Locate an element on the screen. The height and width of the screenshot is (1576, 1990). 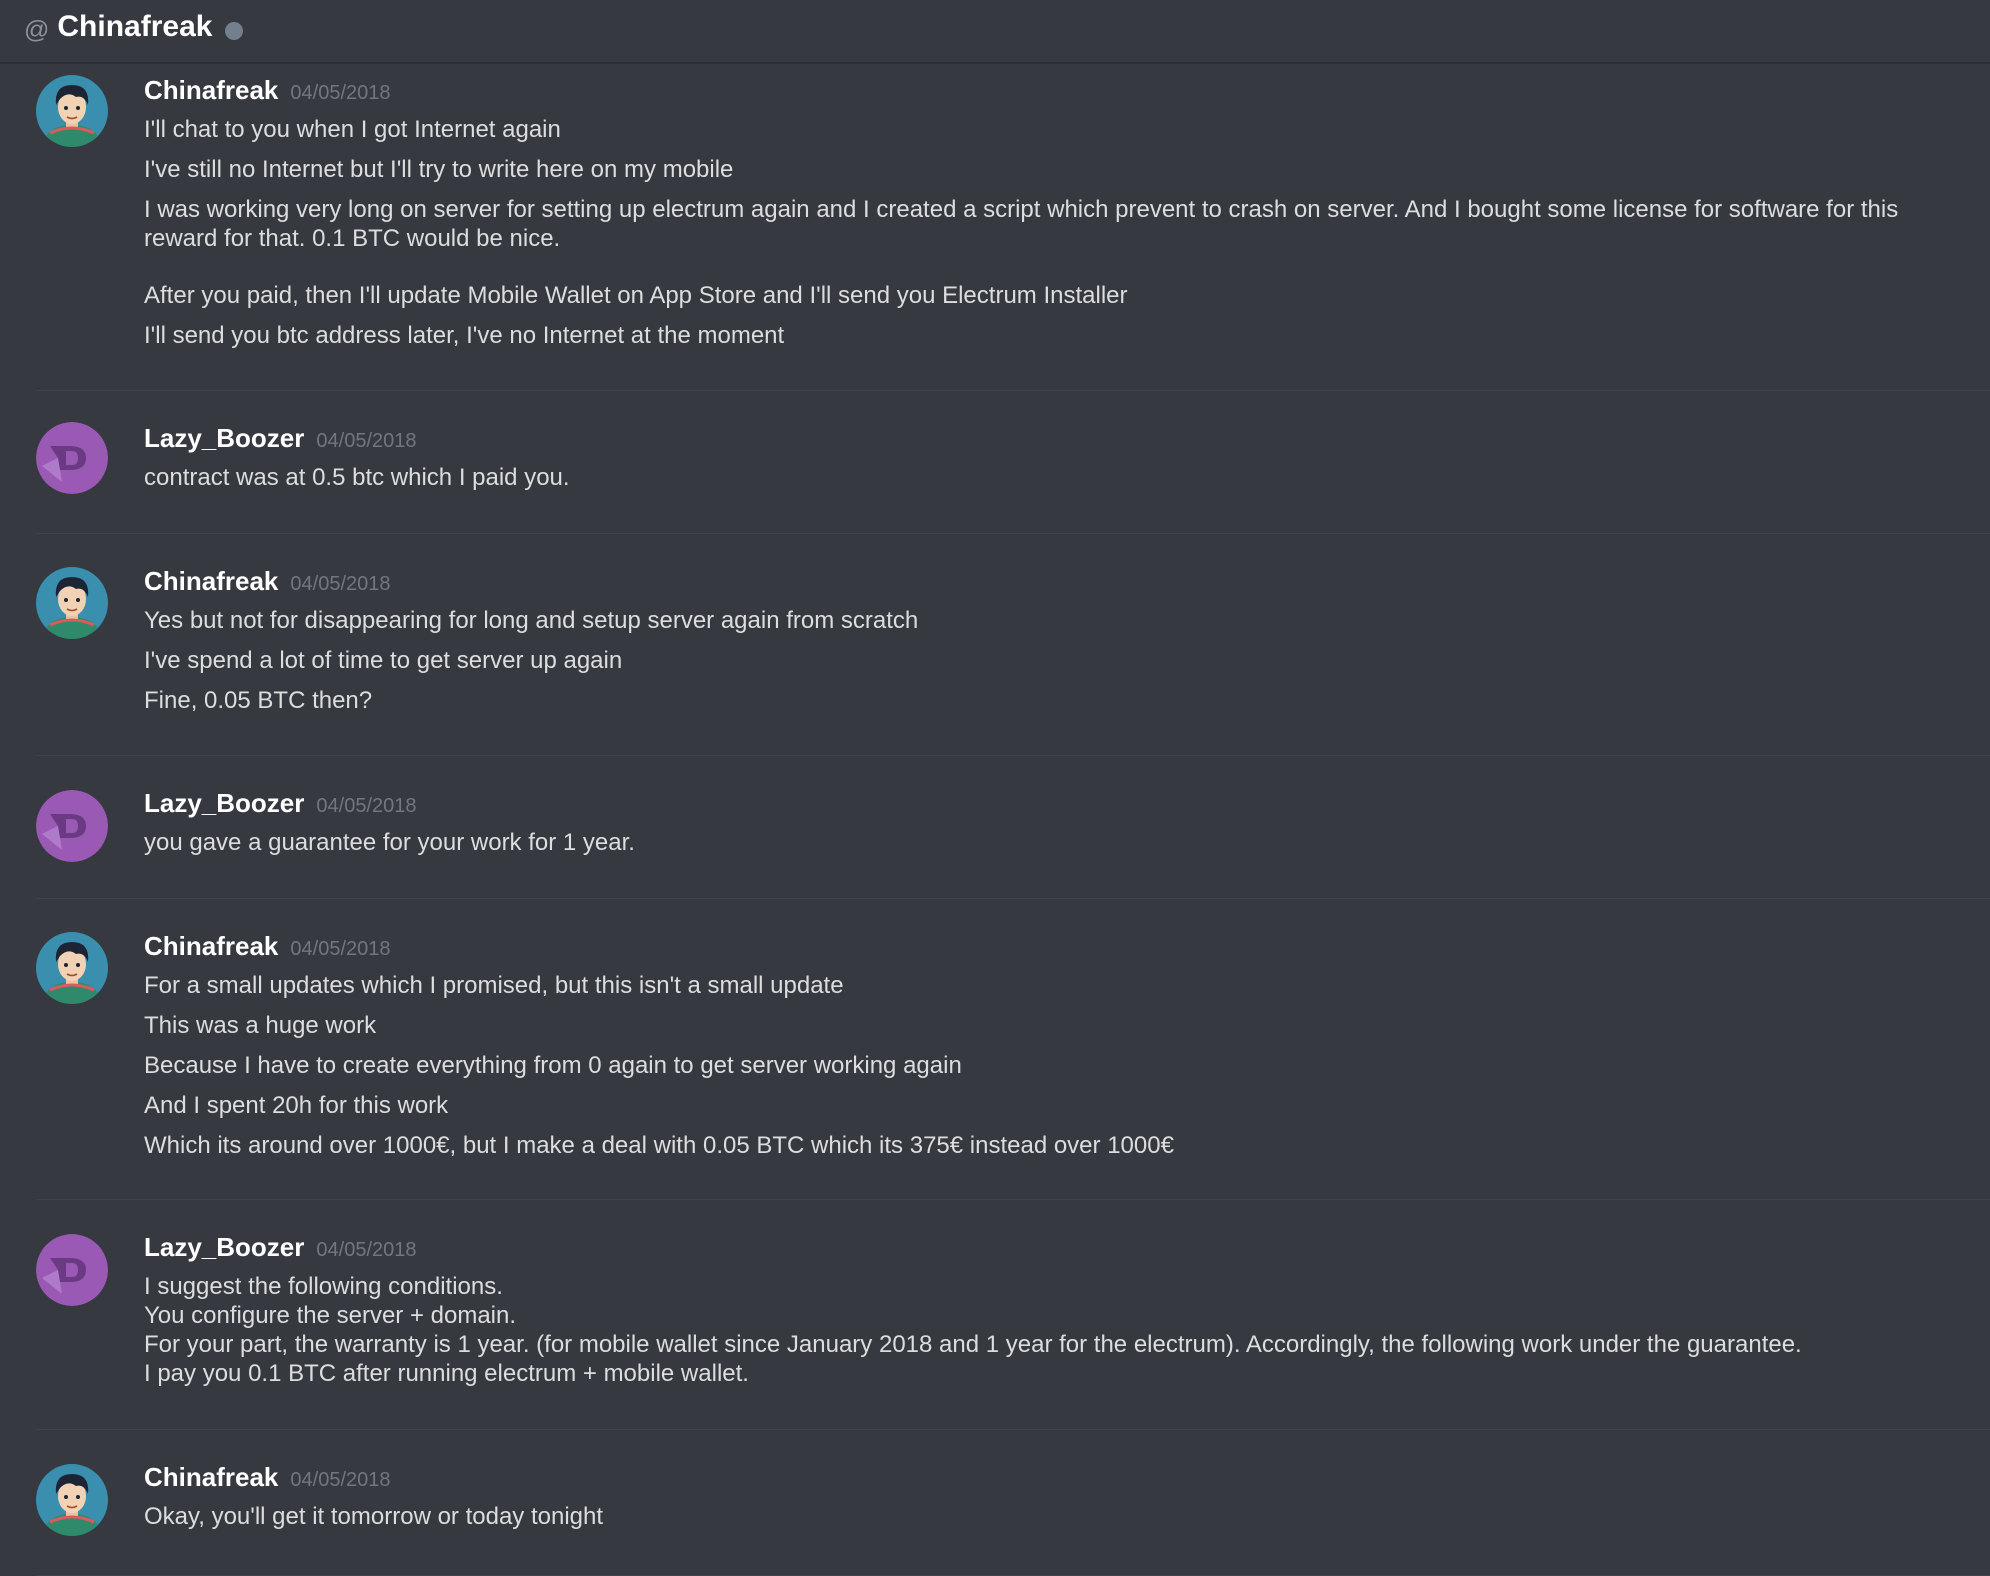
at-icon: @ is located at coordinates (37, 29).